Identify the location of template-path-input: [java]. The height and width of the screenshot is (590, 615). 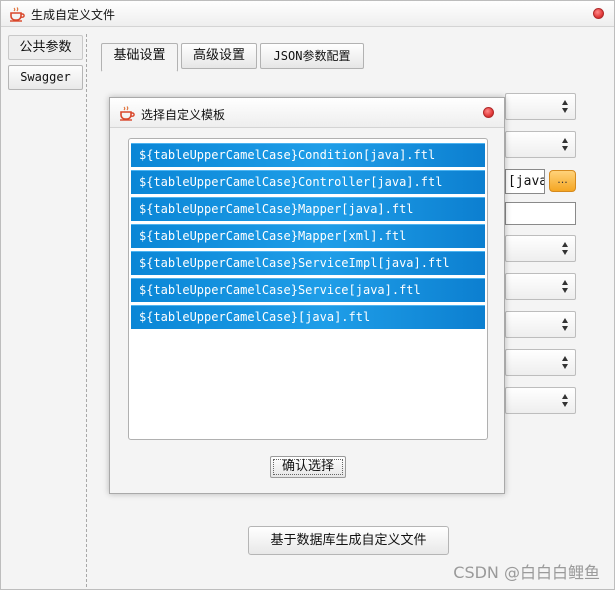
(525, 181).